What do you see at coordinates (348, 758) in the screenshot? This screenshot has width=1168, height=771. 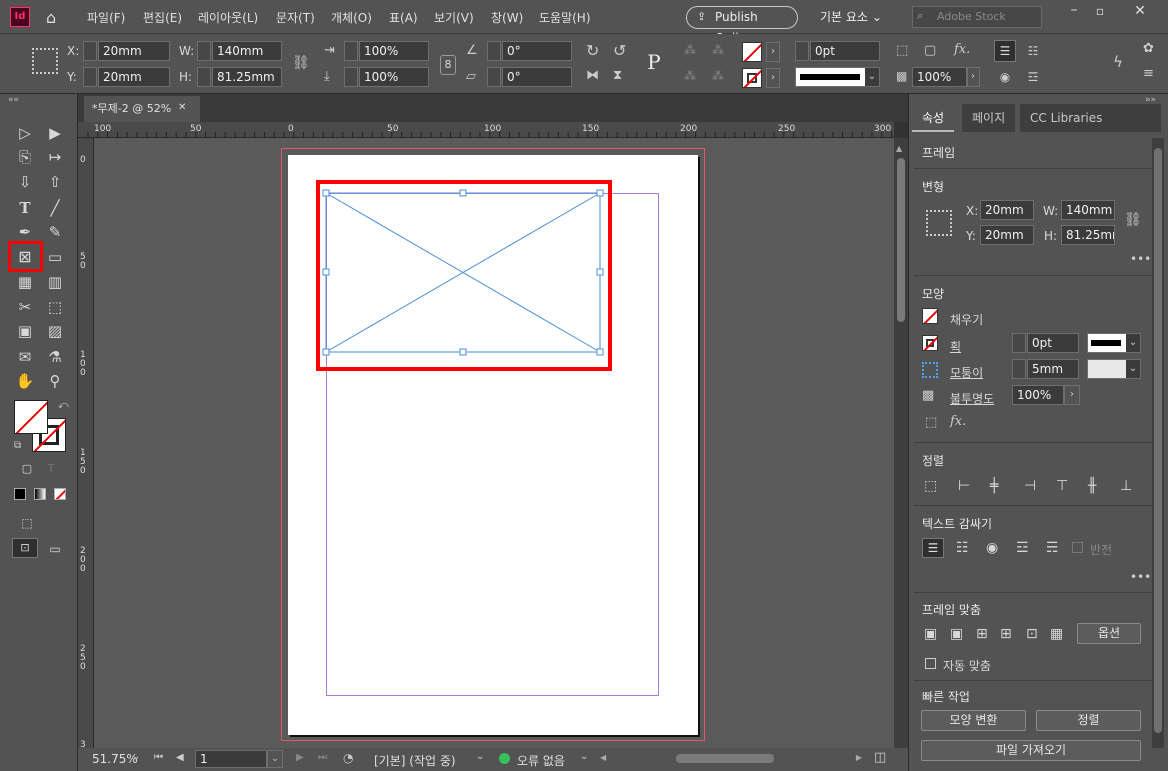 I see `open-page-icon: ◔` at bounding box center [348, 758].